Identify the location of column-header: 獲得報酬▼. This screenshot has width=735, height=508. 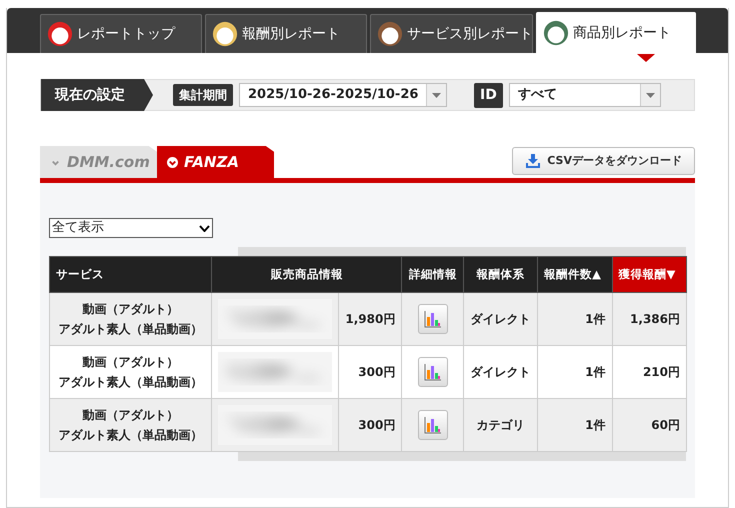
(649, 274).